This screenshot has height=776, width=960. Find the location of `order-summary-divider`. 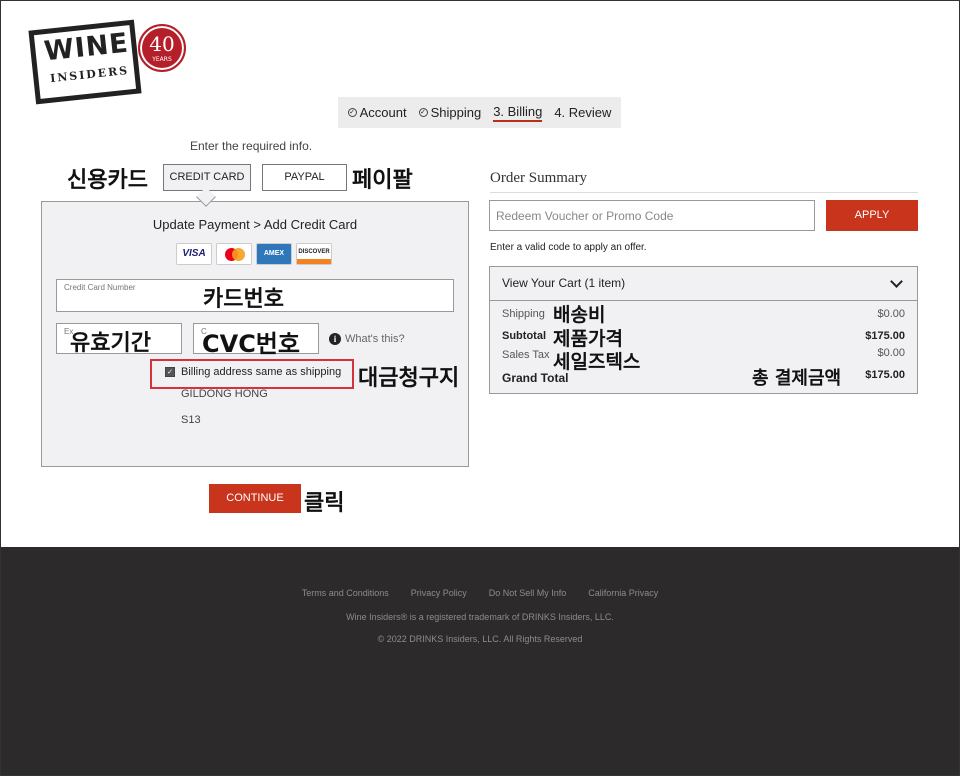

order-summary-divider is located at coordinates (704, 192).